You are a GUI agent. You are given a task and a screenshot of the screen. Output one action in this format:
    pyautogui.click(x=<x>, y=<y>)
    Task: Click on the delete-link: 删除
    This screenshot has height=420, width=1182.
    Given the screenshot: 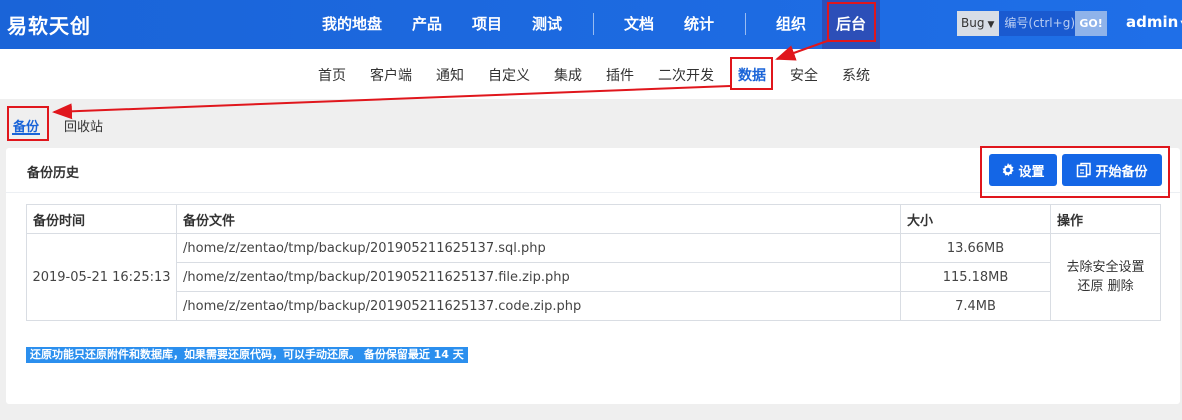 What is the action you would take?
    pyautogui.click(x=1121, y=286)
    